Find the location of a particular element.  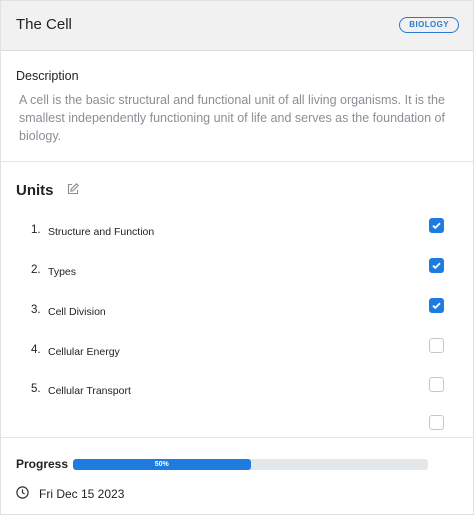

unit-label: Types is located at coordinates (62, 272).